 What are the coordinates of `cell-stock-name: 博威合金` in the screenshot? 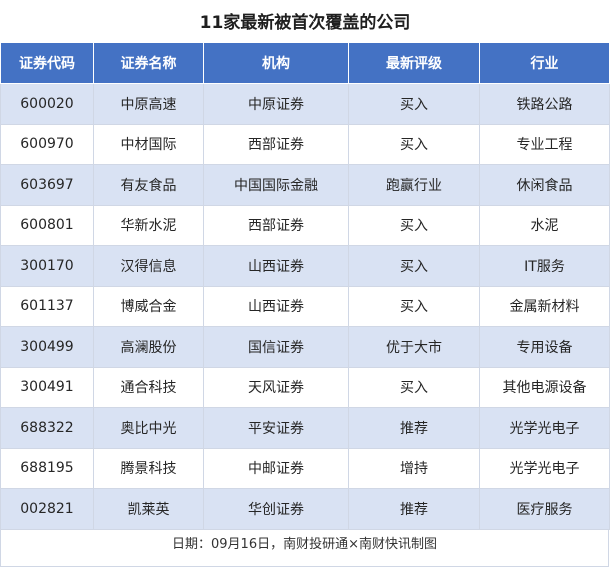 It's located at (148, 306).